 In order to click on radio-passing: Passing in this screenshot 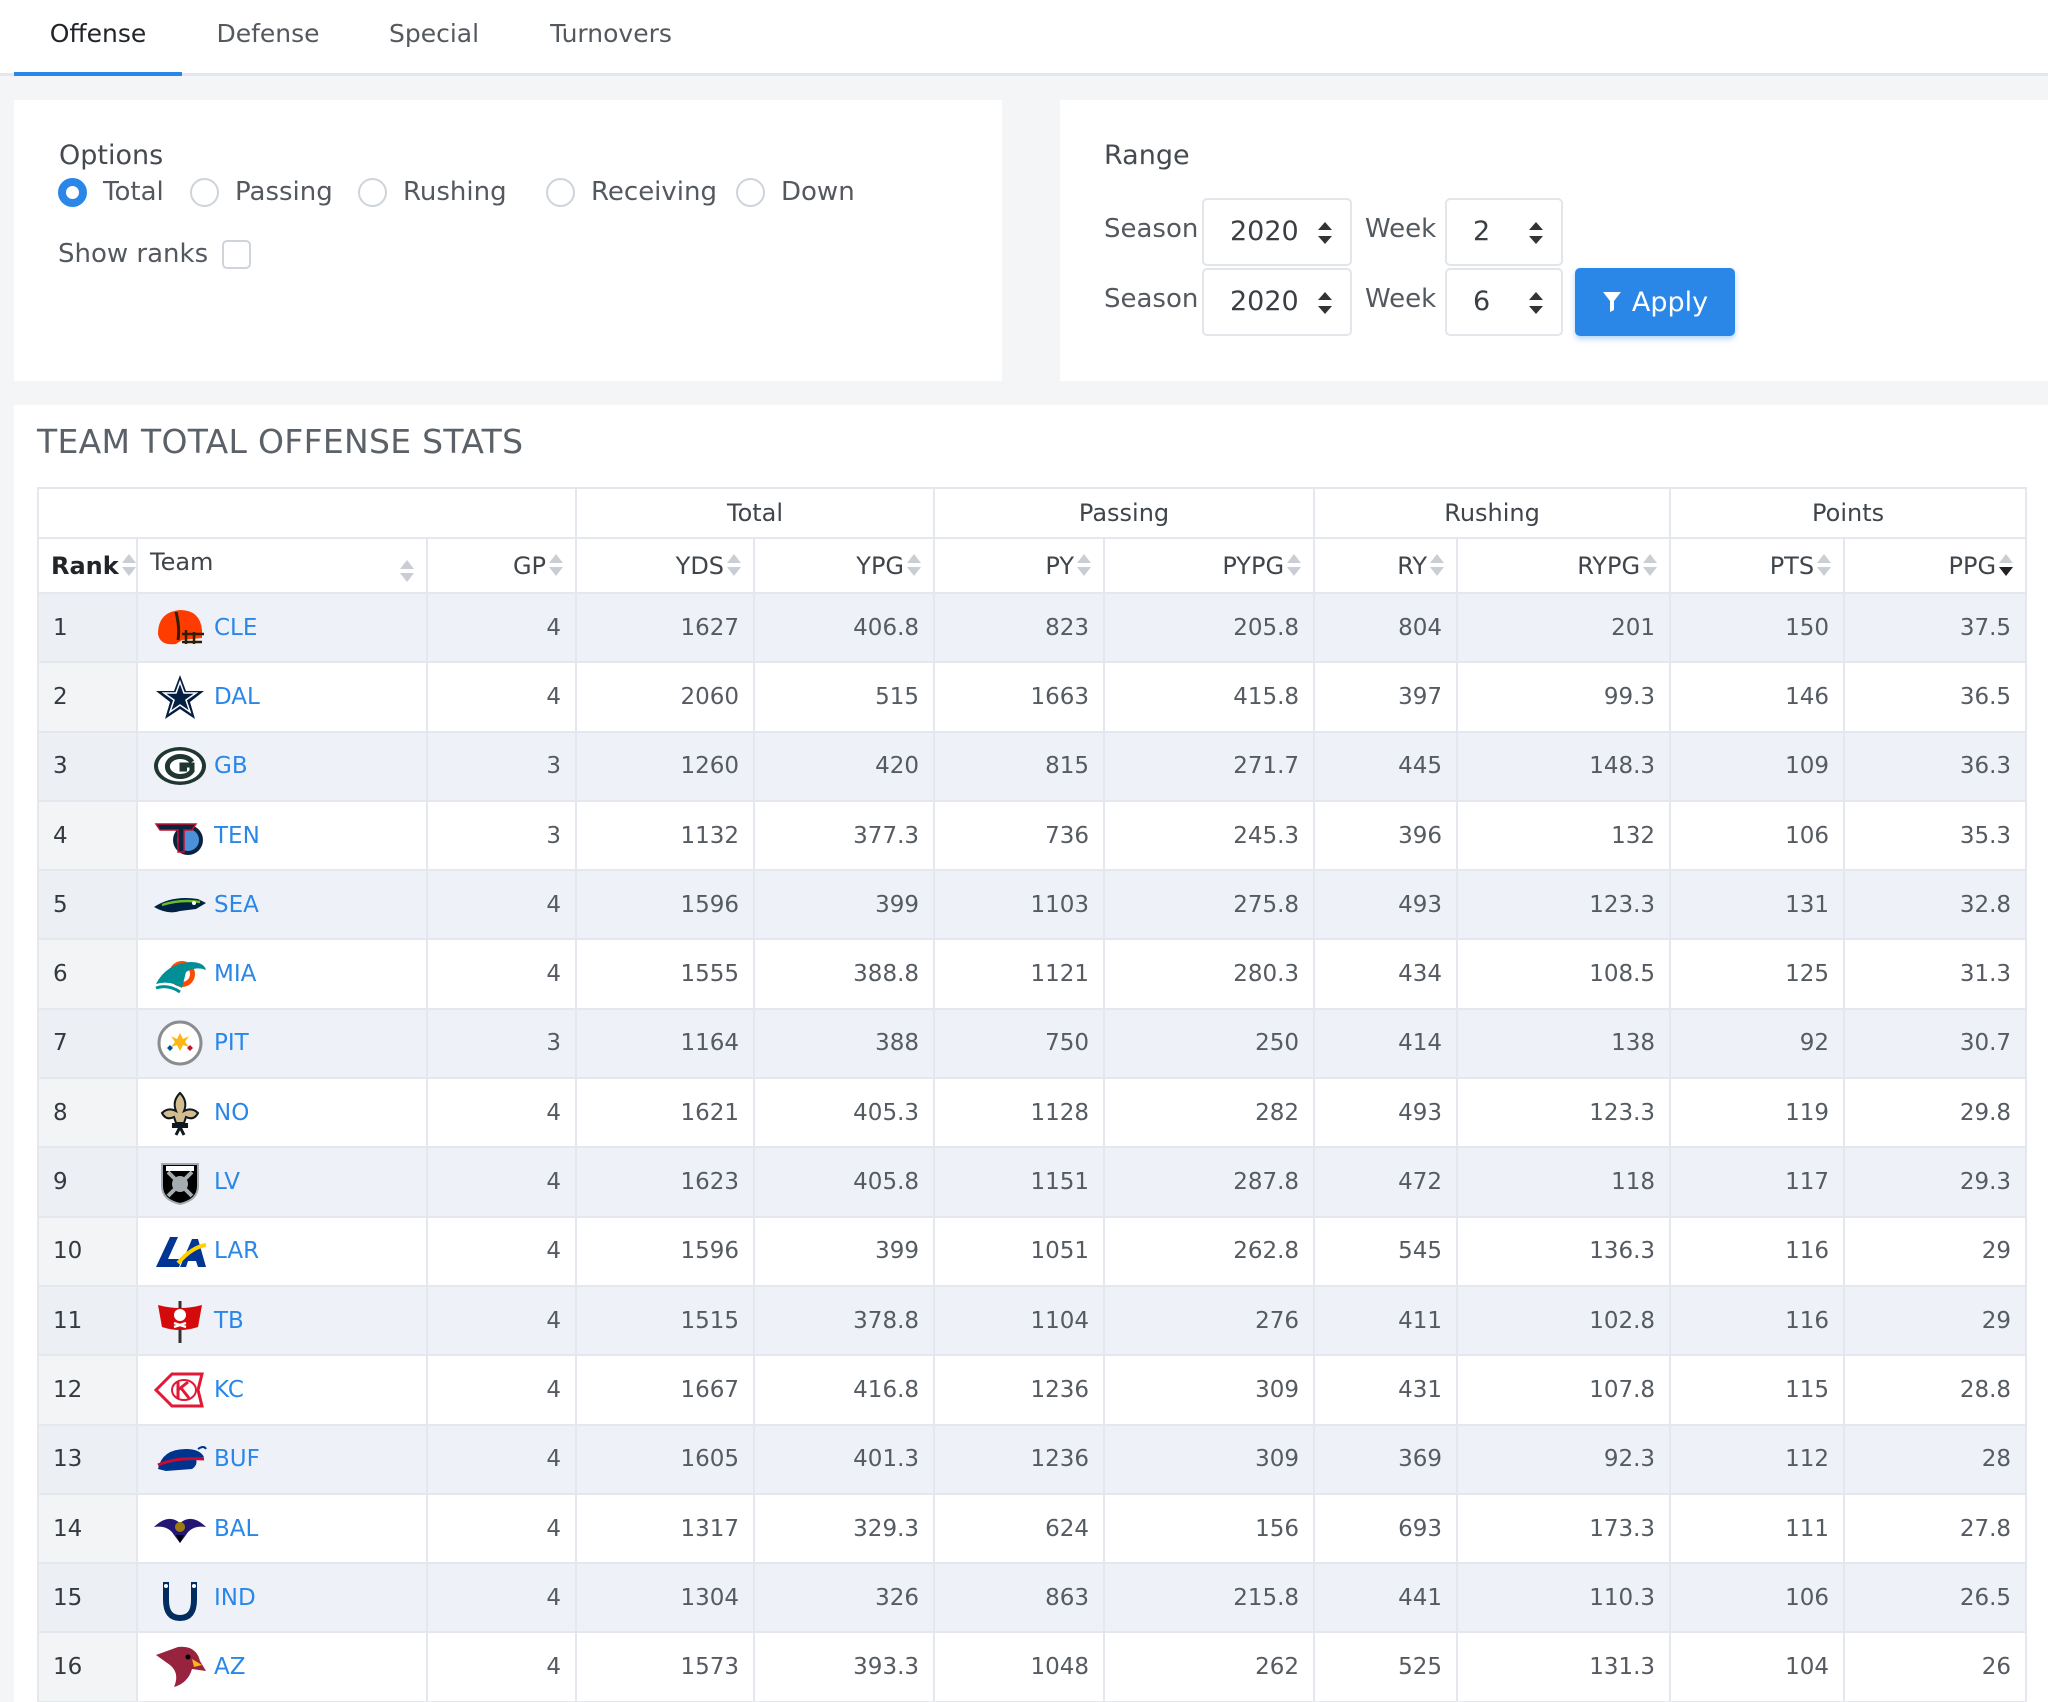, I will do `click(261, 192)`.